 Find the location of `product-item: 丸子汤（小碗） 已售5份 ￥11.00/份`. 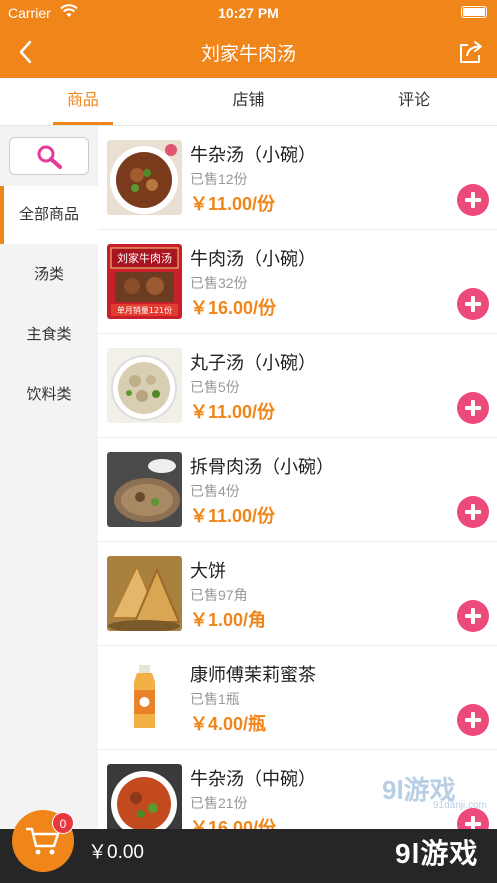

product-item: 丸子汤（小碗） 已售5份 ￥11.00/份 is located at coordinates (297, 386).